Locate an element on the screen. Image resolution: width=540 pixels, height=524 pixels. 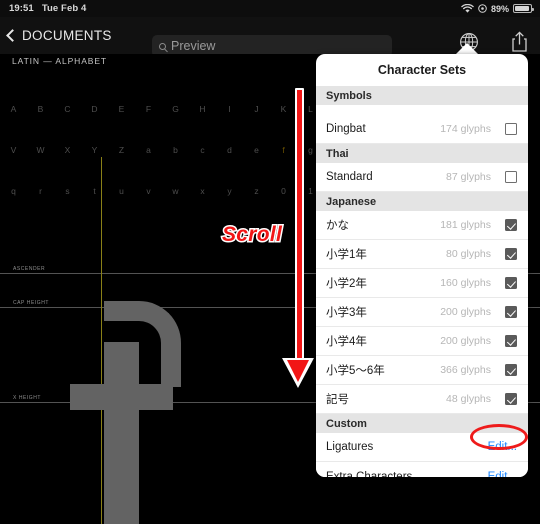
glyph-cell: C is located at coordinates (67, 109).